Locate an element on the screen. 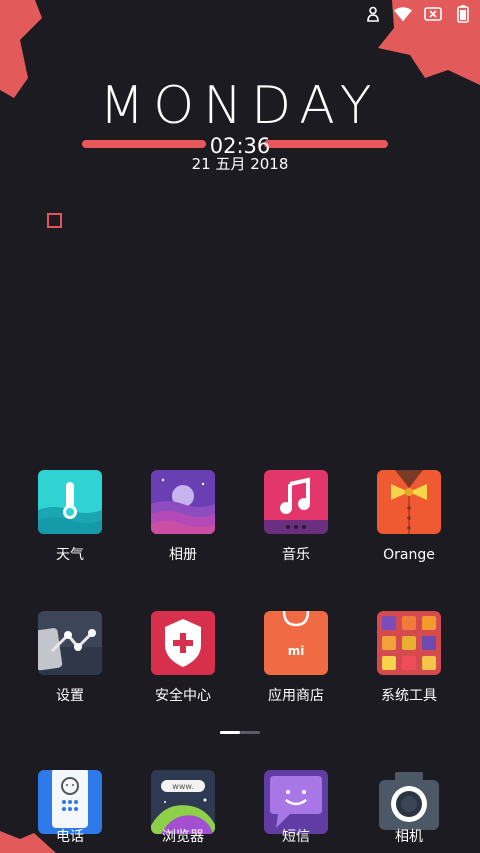 Image resolution: width=480 pixels, height=853 pixels. dock-messages: 短信 is located at coordinates (296, 808).